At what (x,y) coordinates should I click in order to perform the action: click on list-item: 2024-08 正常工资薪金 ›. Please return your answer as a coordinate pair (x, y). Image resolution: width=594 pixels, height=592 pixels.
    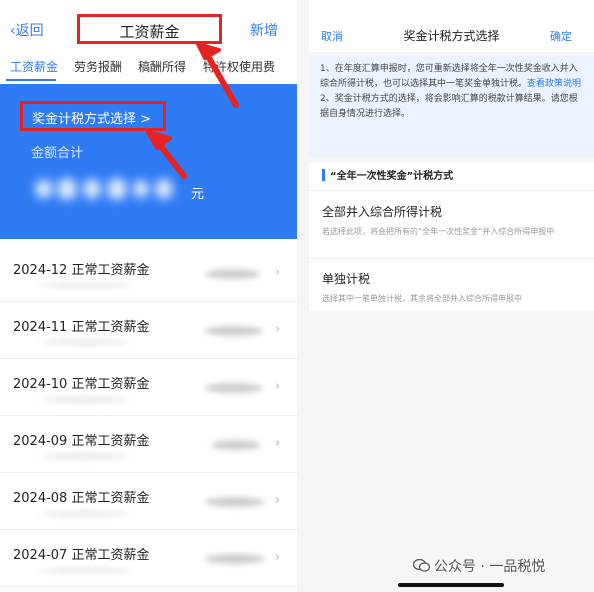
    Looking at the image, I should click on (148, 501).